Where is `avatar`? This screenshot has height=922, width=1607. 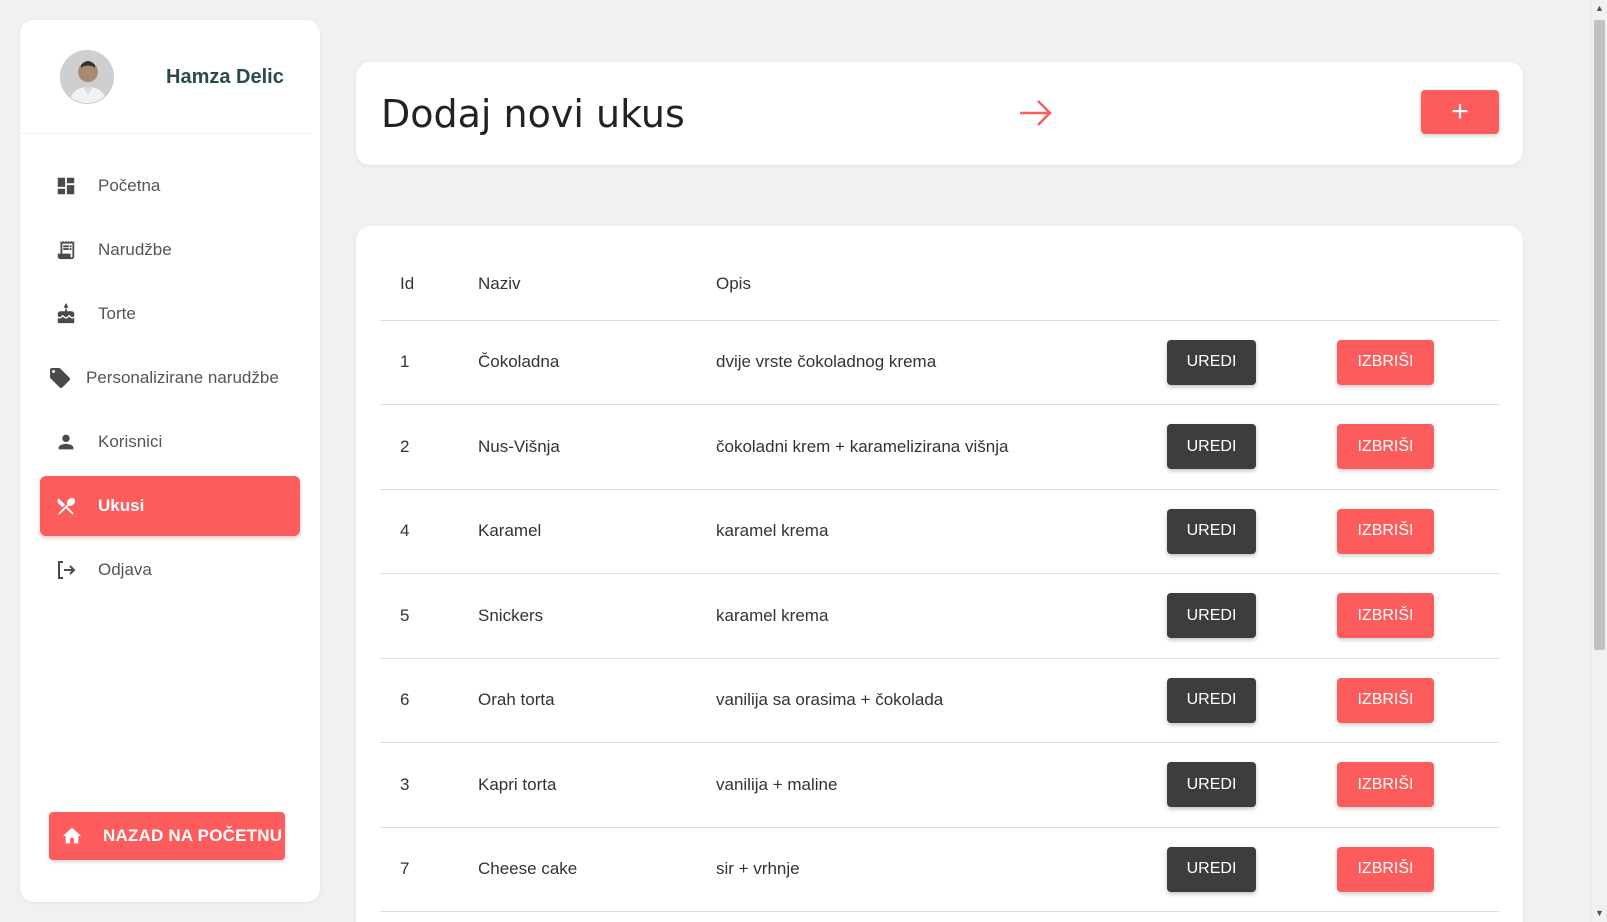 avatar is located at coordinates (87, 77).